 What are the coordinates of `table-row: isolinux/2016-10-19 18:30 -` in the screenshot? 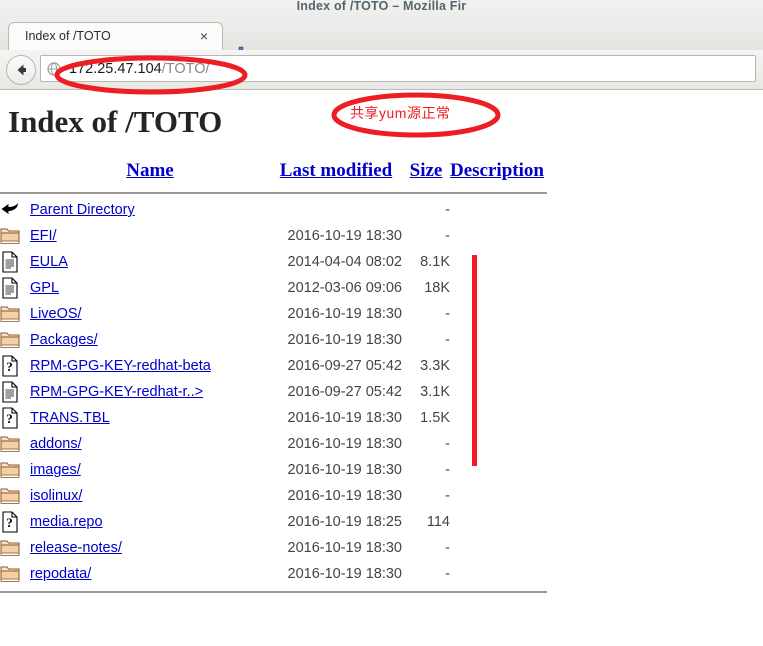 It's located at (285, 496).